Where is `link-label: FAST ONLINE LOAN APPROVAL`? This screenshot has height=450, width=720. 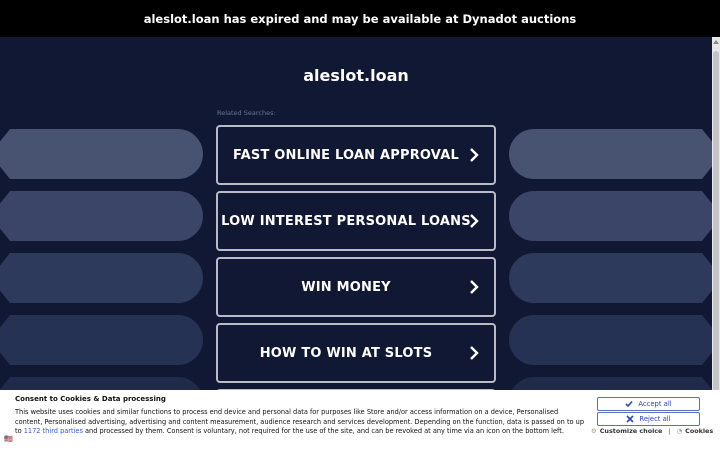
link-label: FAST ONLINE LOAN APPROVAL is located at coordinates (346, 155).